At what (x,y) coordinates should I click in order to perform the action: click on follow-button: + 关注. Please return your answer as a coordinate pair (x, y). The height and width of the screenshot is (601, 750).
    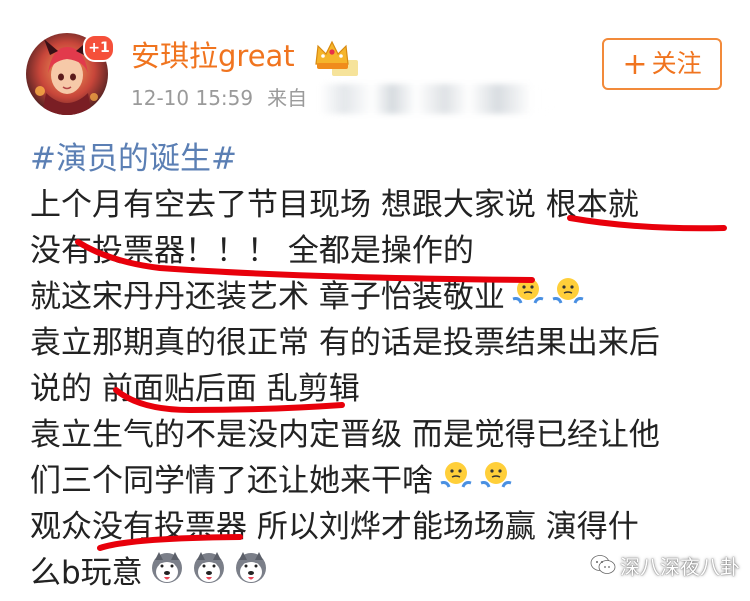
    Looking at the image, I should click on (662, 64).